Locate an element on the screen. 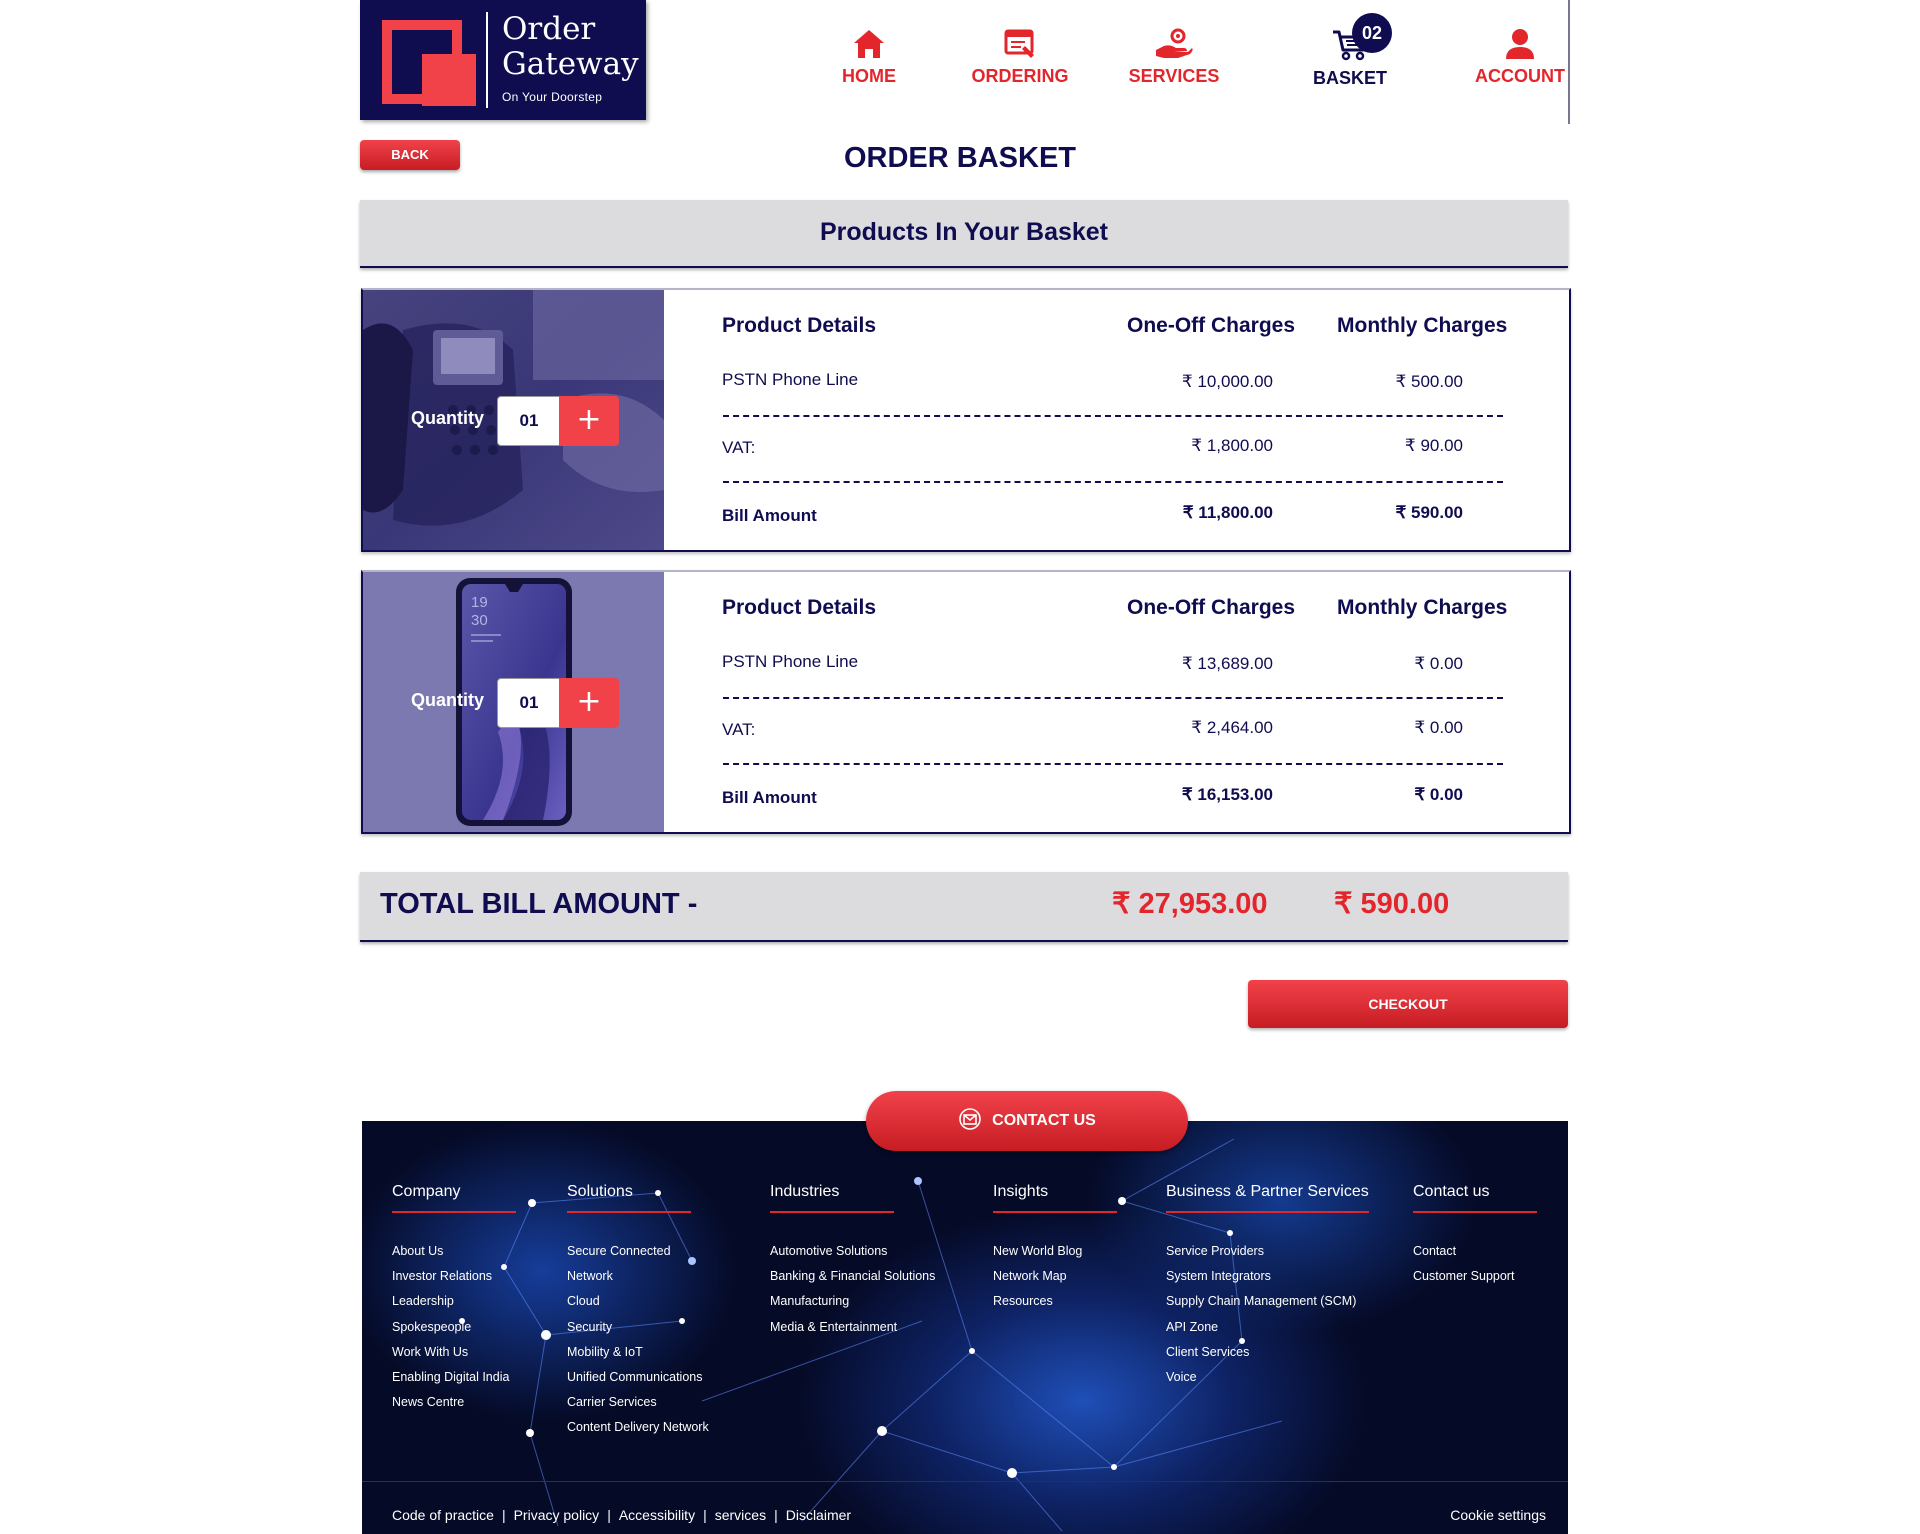 This screenshot has width=1920, height=1534. contact-us-label: CONTACT US is located at coordinates (1044, 1120).